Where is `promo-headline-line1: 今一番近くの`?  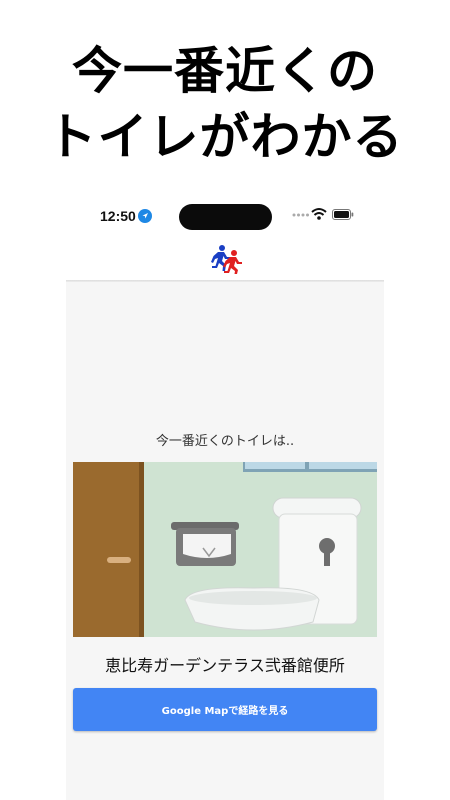 promo-headline-line1: 今一番近くの is located at coordinates (225, 71).